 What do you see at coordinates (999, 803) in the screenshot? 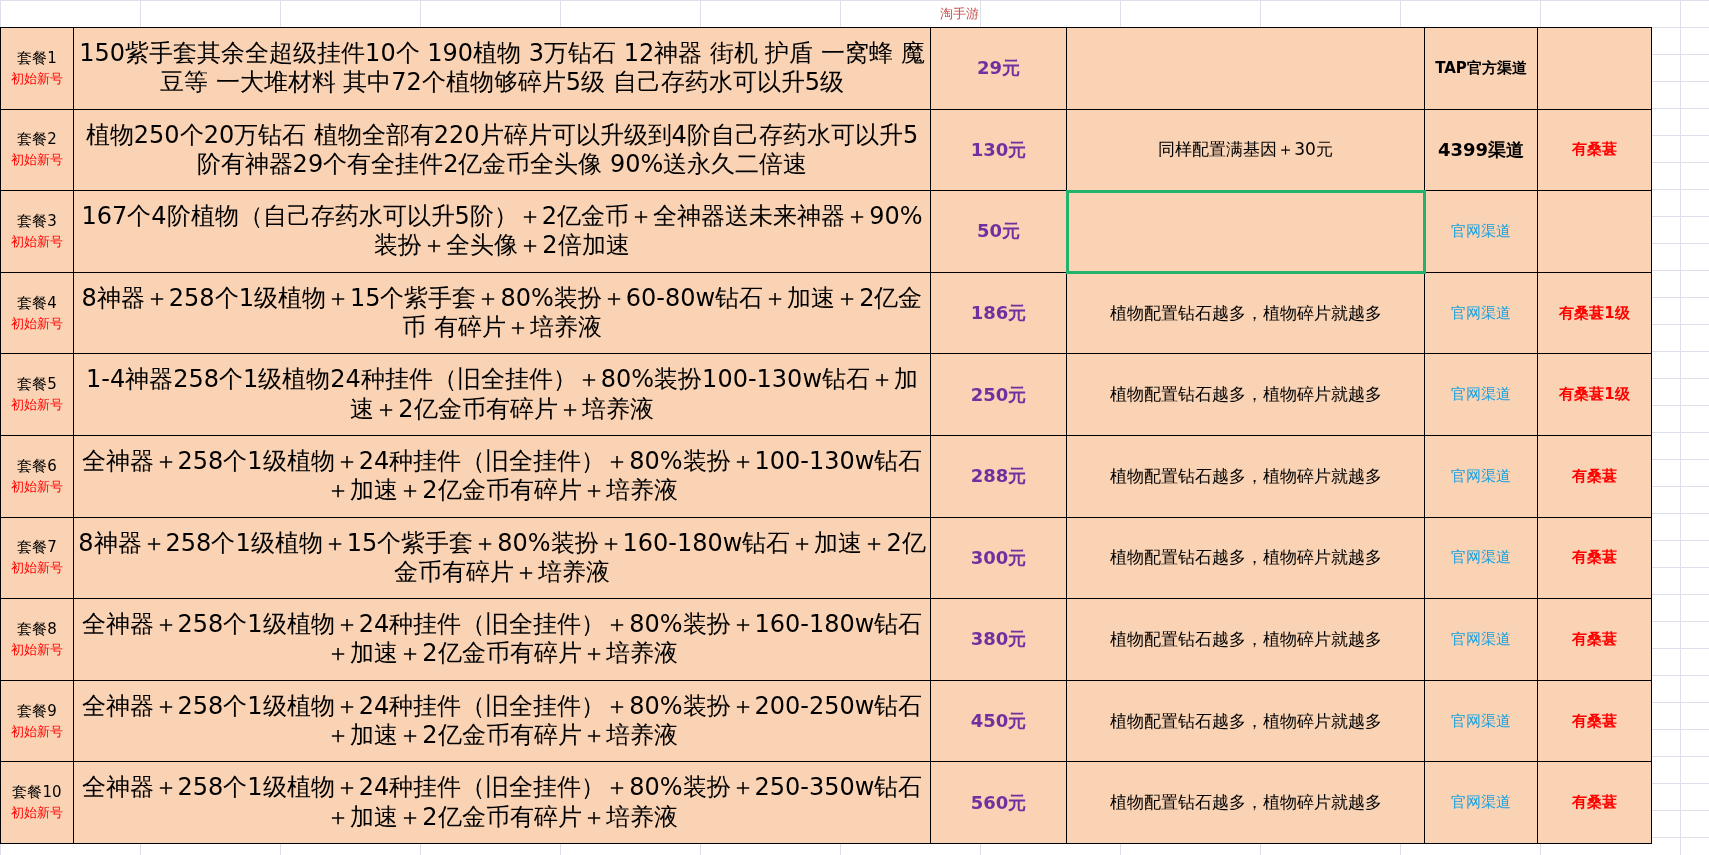
I see `table-cell: 560元` at bounding box center [999, 803].